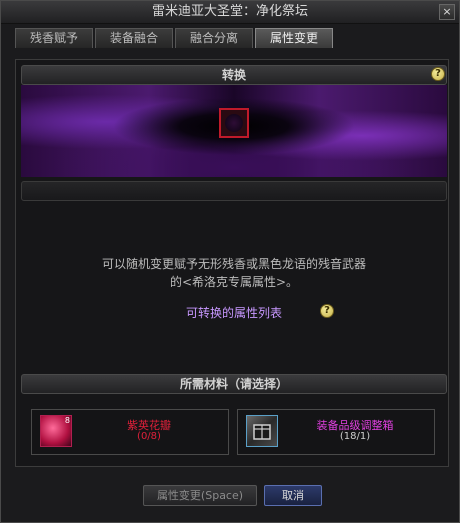  What do you see at coordinates (134, 38) in the screenshot?
I see `tab-equipment-fusion: 装备融合` at bounding box center [134, 38].